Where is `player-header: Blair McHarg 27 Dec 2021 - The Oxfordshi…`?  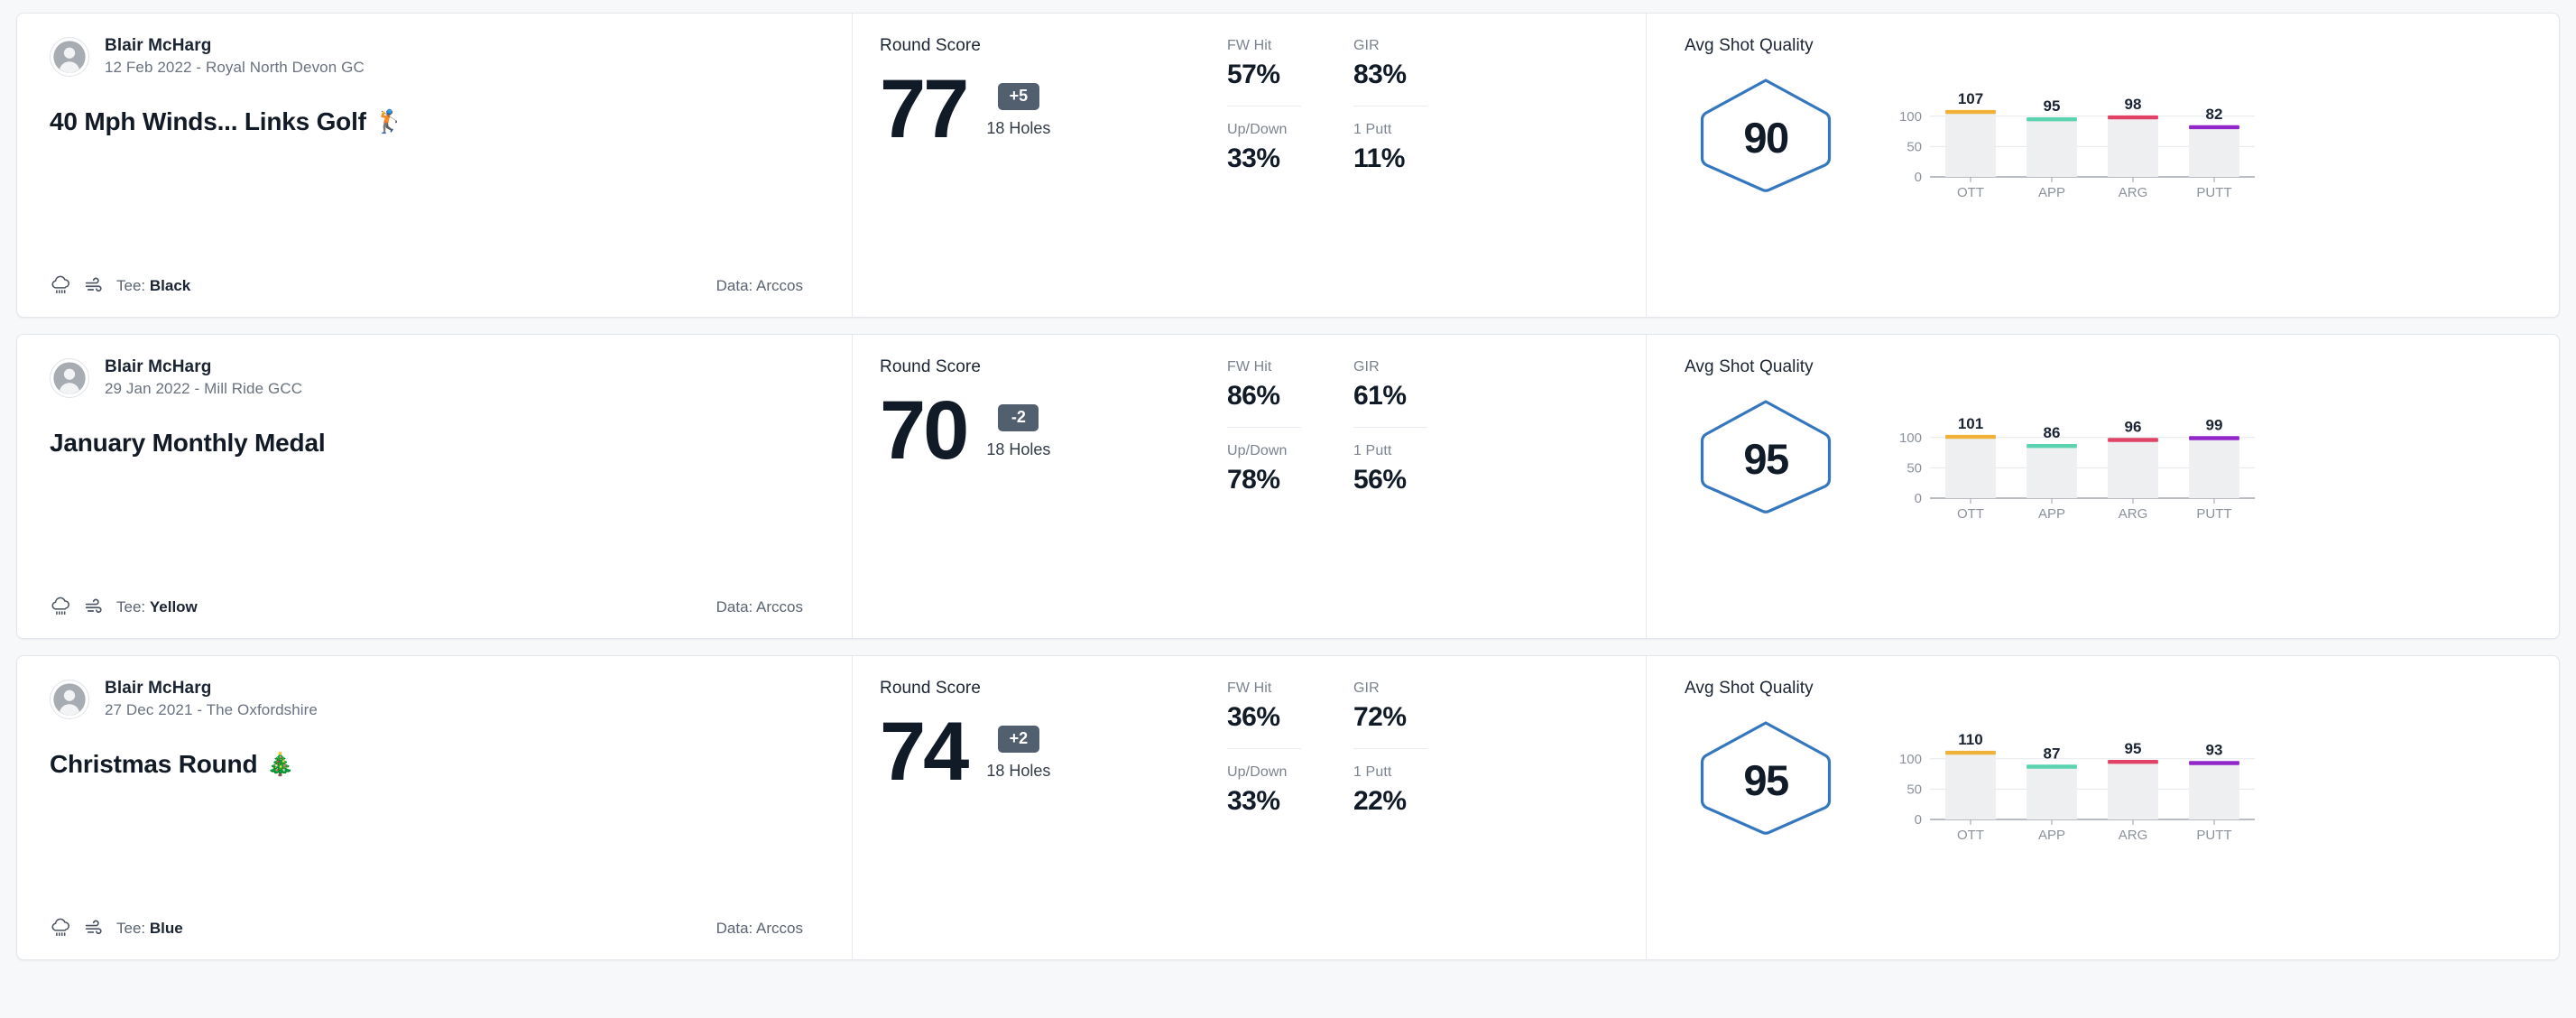 player-header: Blair McHarg 27 Dec 2021 - The Oxfordshi… is located at coordinates (434, 699).